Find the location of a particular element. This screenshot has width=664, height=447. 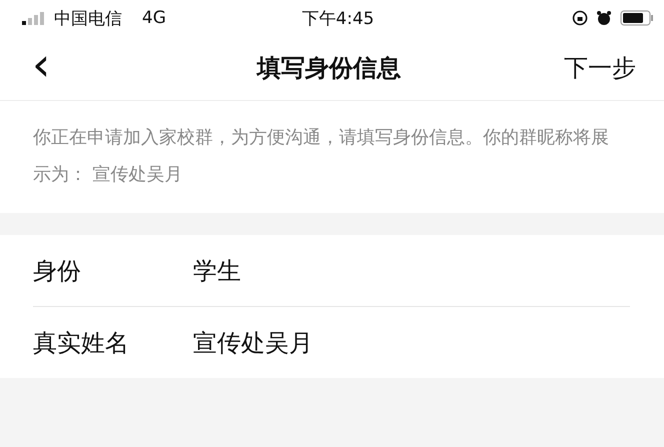

field-value: 宣传处吴月 is located at coordinates (253, 342).